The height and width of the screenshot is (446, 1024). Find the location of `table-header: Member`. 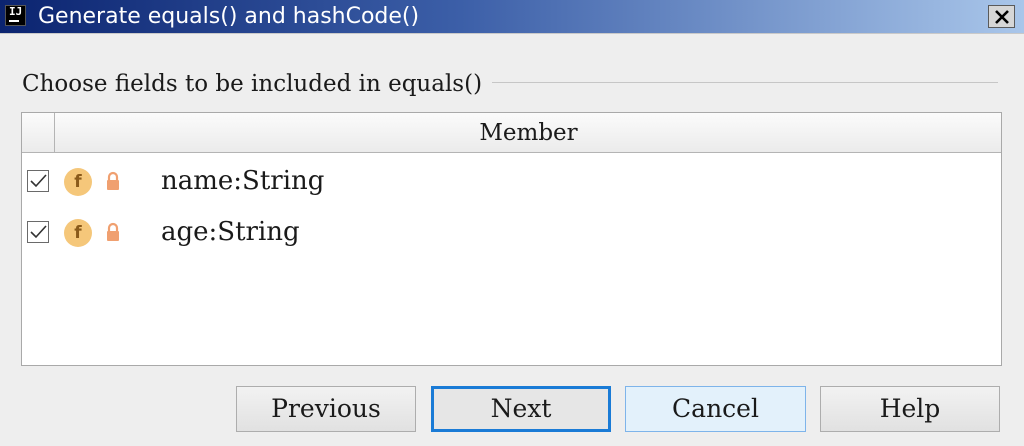

table-header: Member is located at coordinates (511, 133).